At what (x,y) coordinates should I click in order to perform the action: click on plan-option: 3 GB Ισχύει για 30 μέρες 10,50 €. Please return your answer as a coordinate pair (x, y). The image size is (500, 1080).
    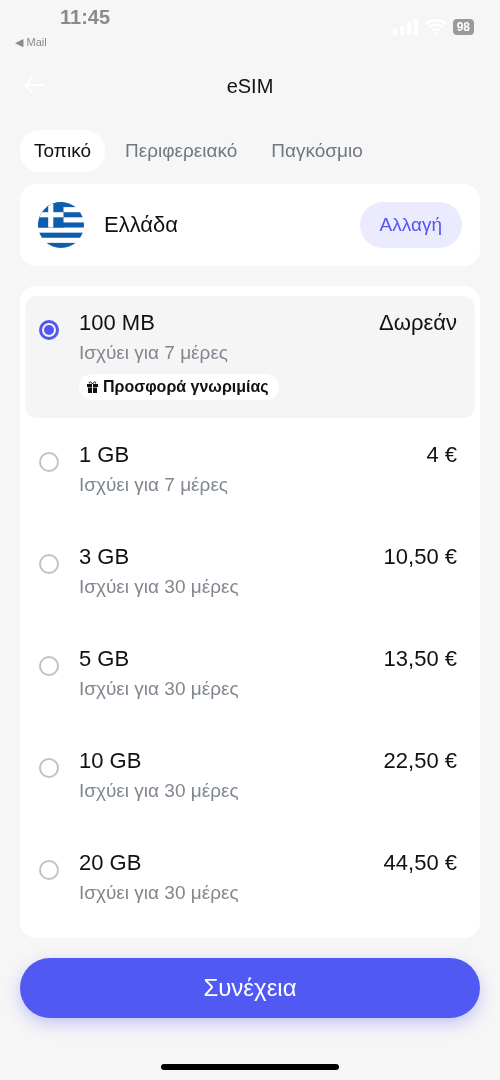
    Looking at the image, I should click on (250, 576).